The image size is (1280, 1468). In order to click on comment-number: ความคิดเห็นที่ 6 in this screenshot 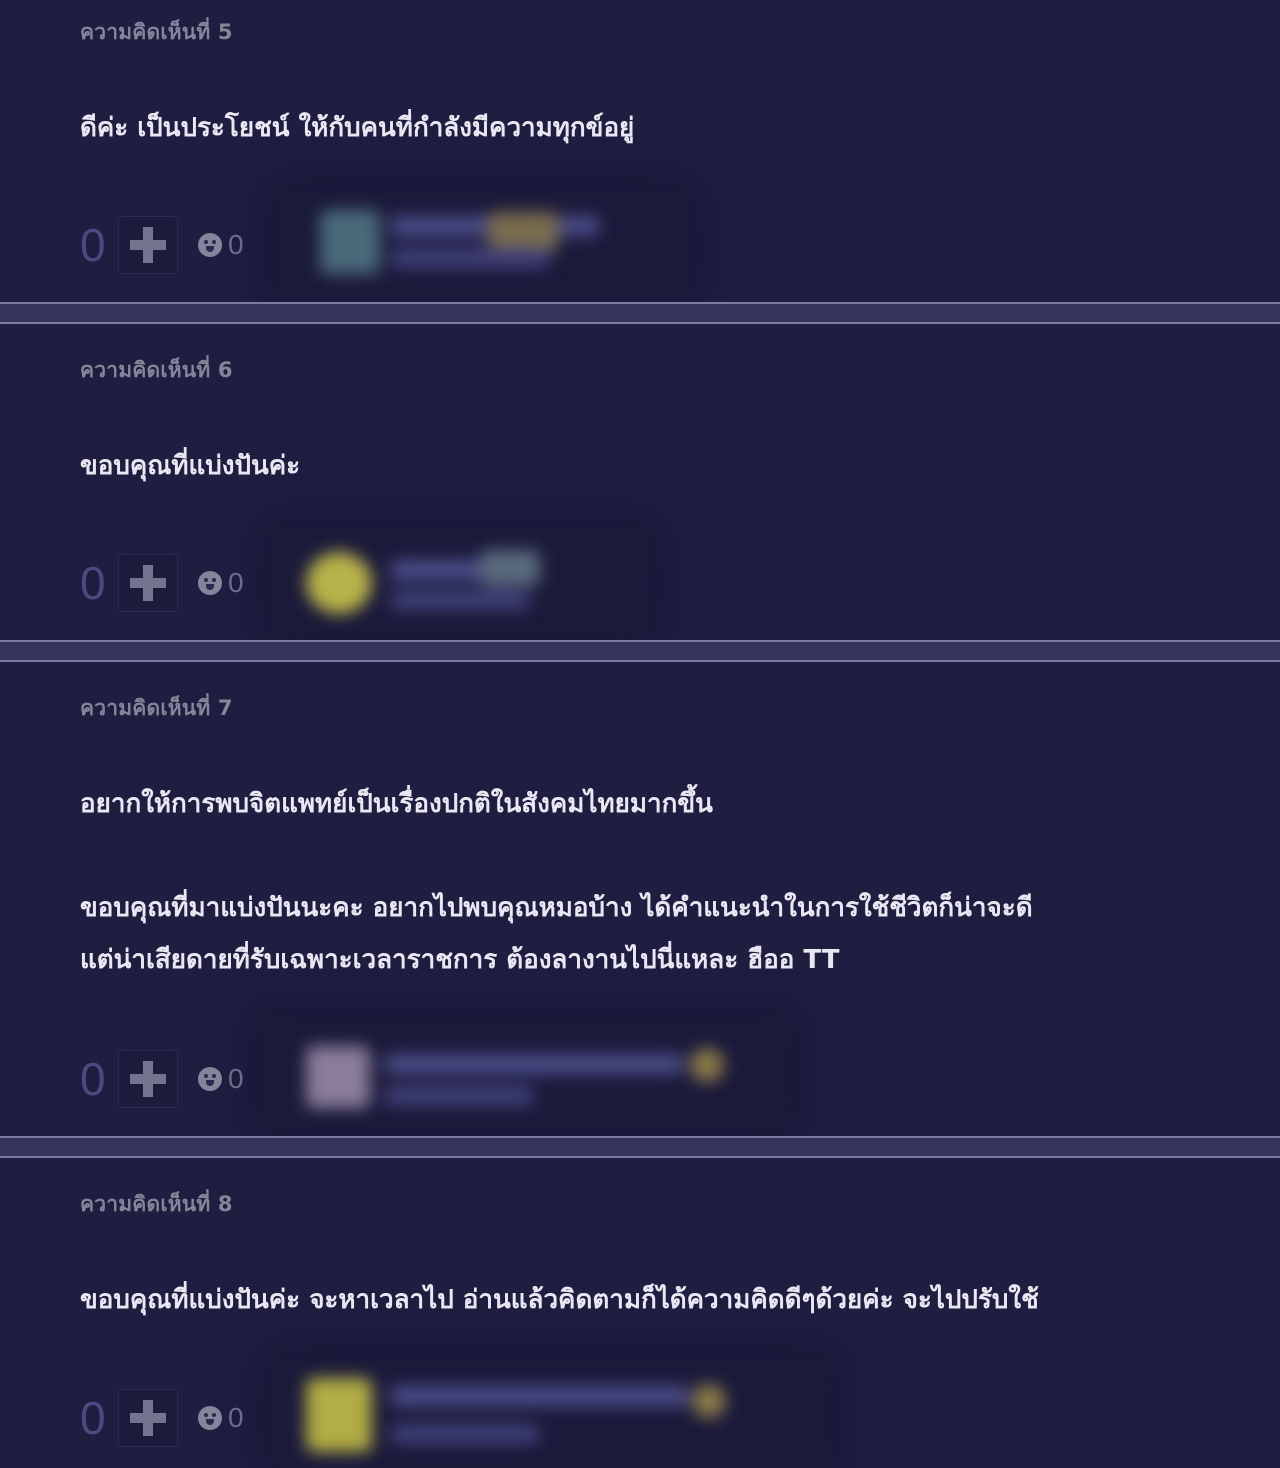, I will do `click(156, 370)`.